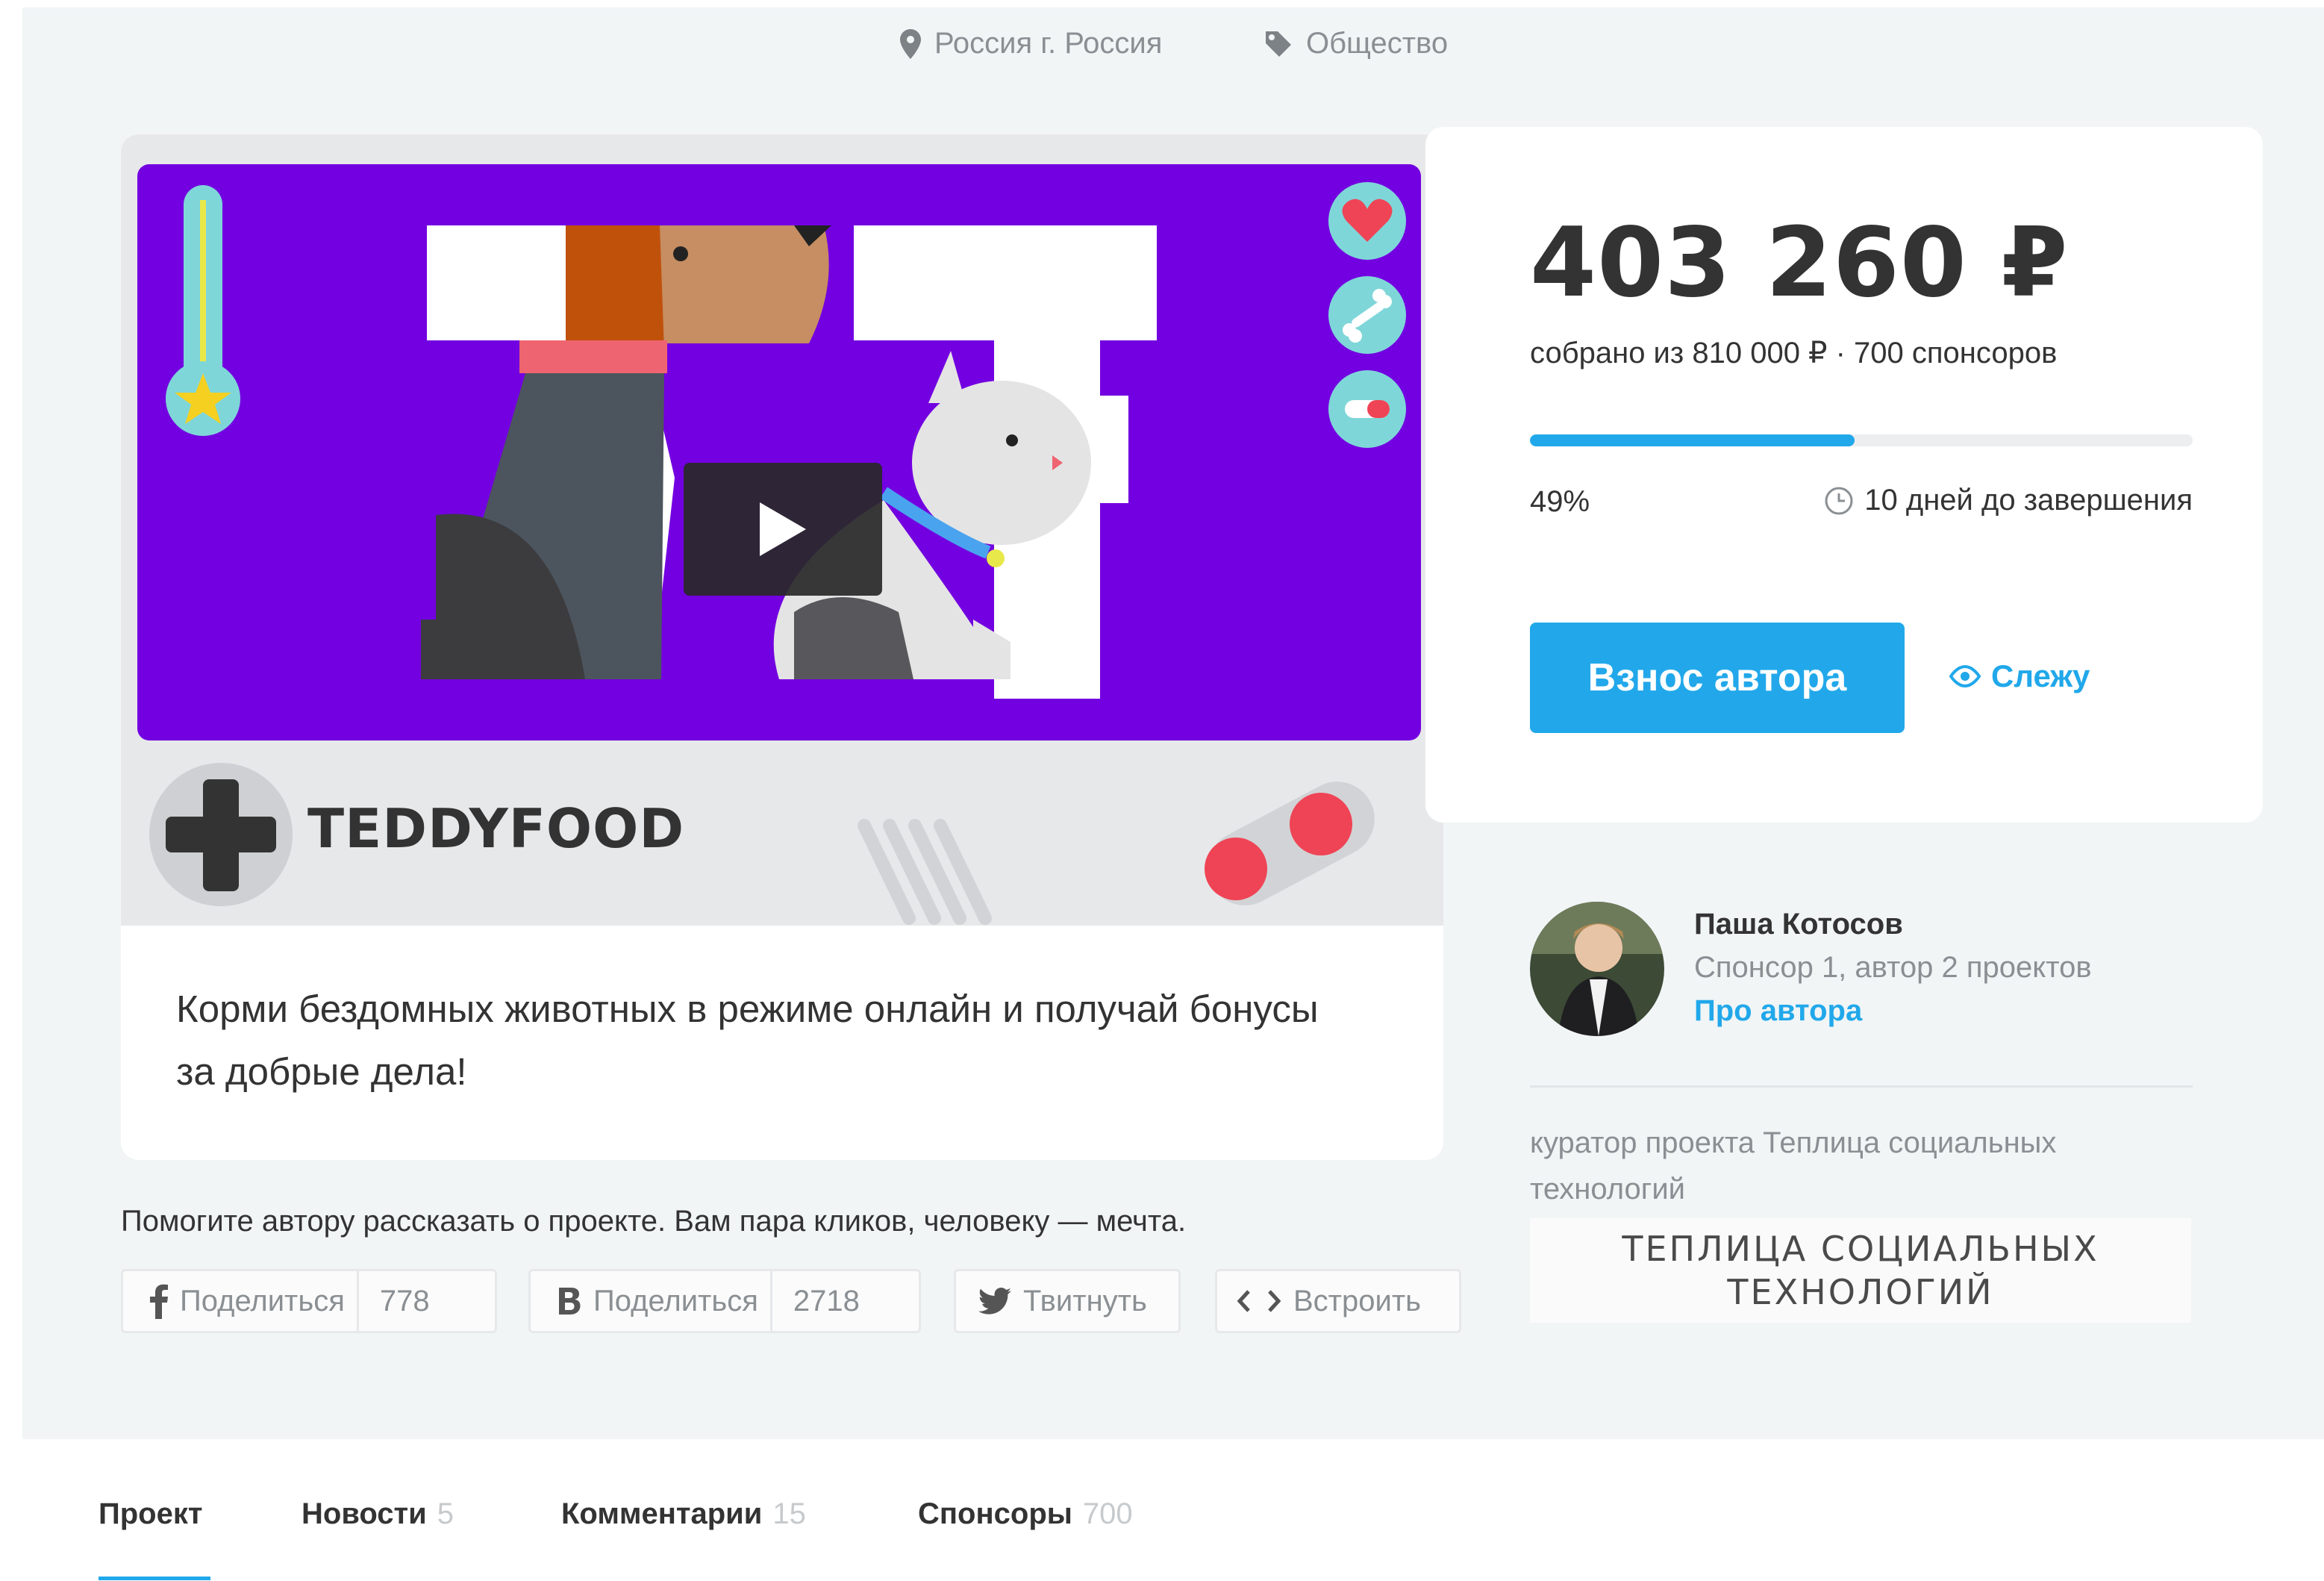  What do you see at coordinates (155, 1578) in the screenshot?
I see `active-tab-indicator` at bounding box center [155, 1578].